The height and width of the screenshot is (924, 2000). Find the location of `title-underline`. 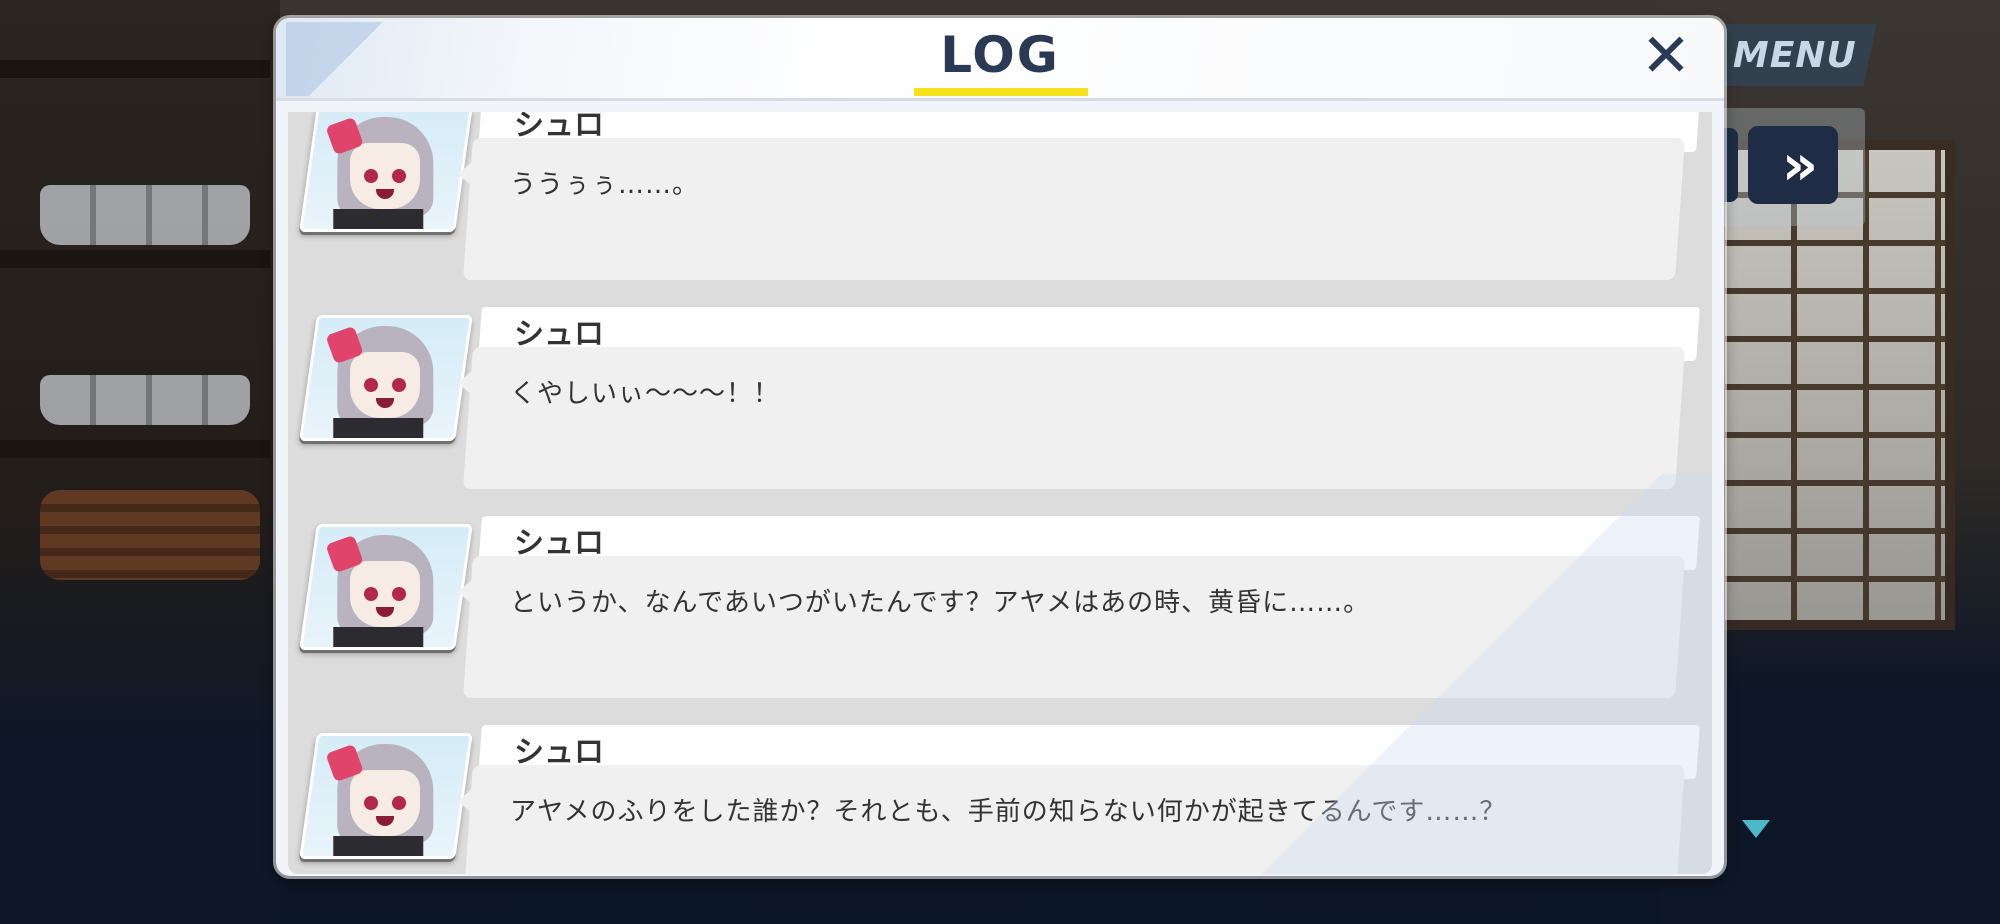

title-underline is located at coordinates (1001, 92).